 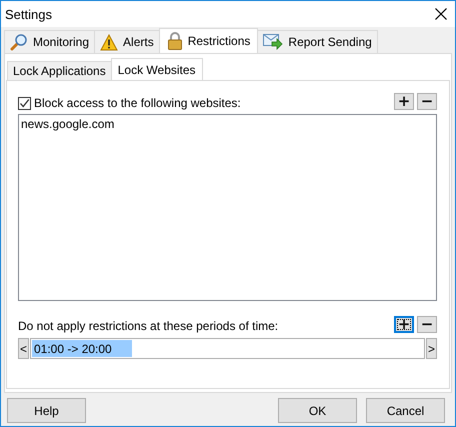 What do you see at coordinates (137, 103) in the screenshot?
I see `checkbox-label: Block access to the following websites:` at bounding box center [137, 103].